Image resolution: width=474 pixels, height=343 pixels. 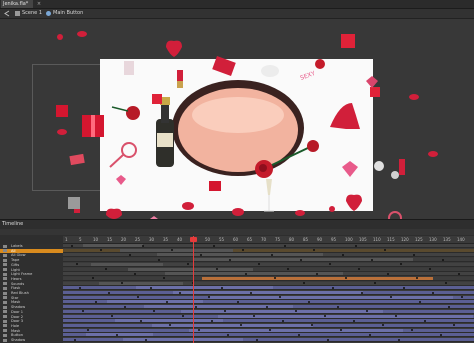 What do you see at coordinates (7, 13) in the screenshot?
I see `back-arrow-icon` at bounding box center [7, 13].